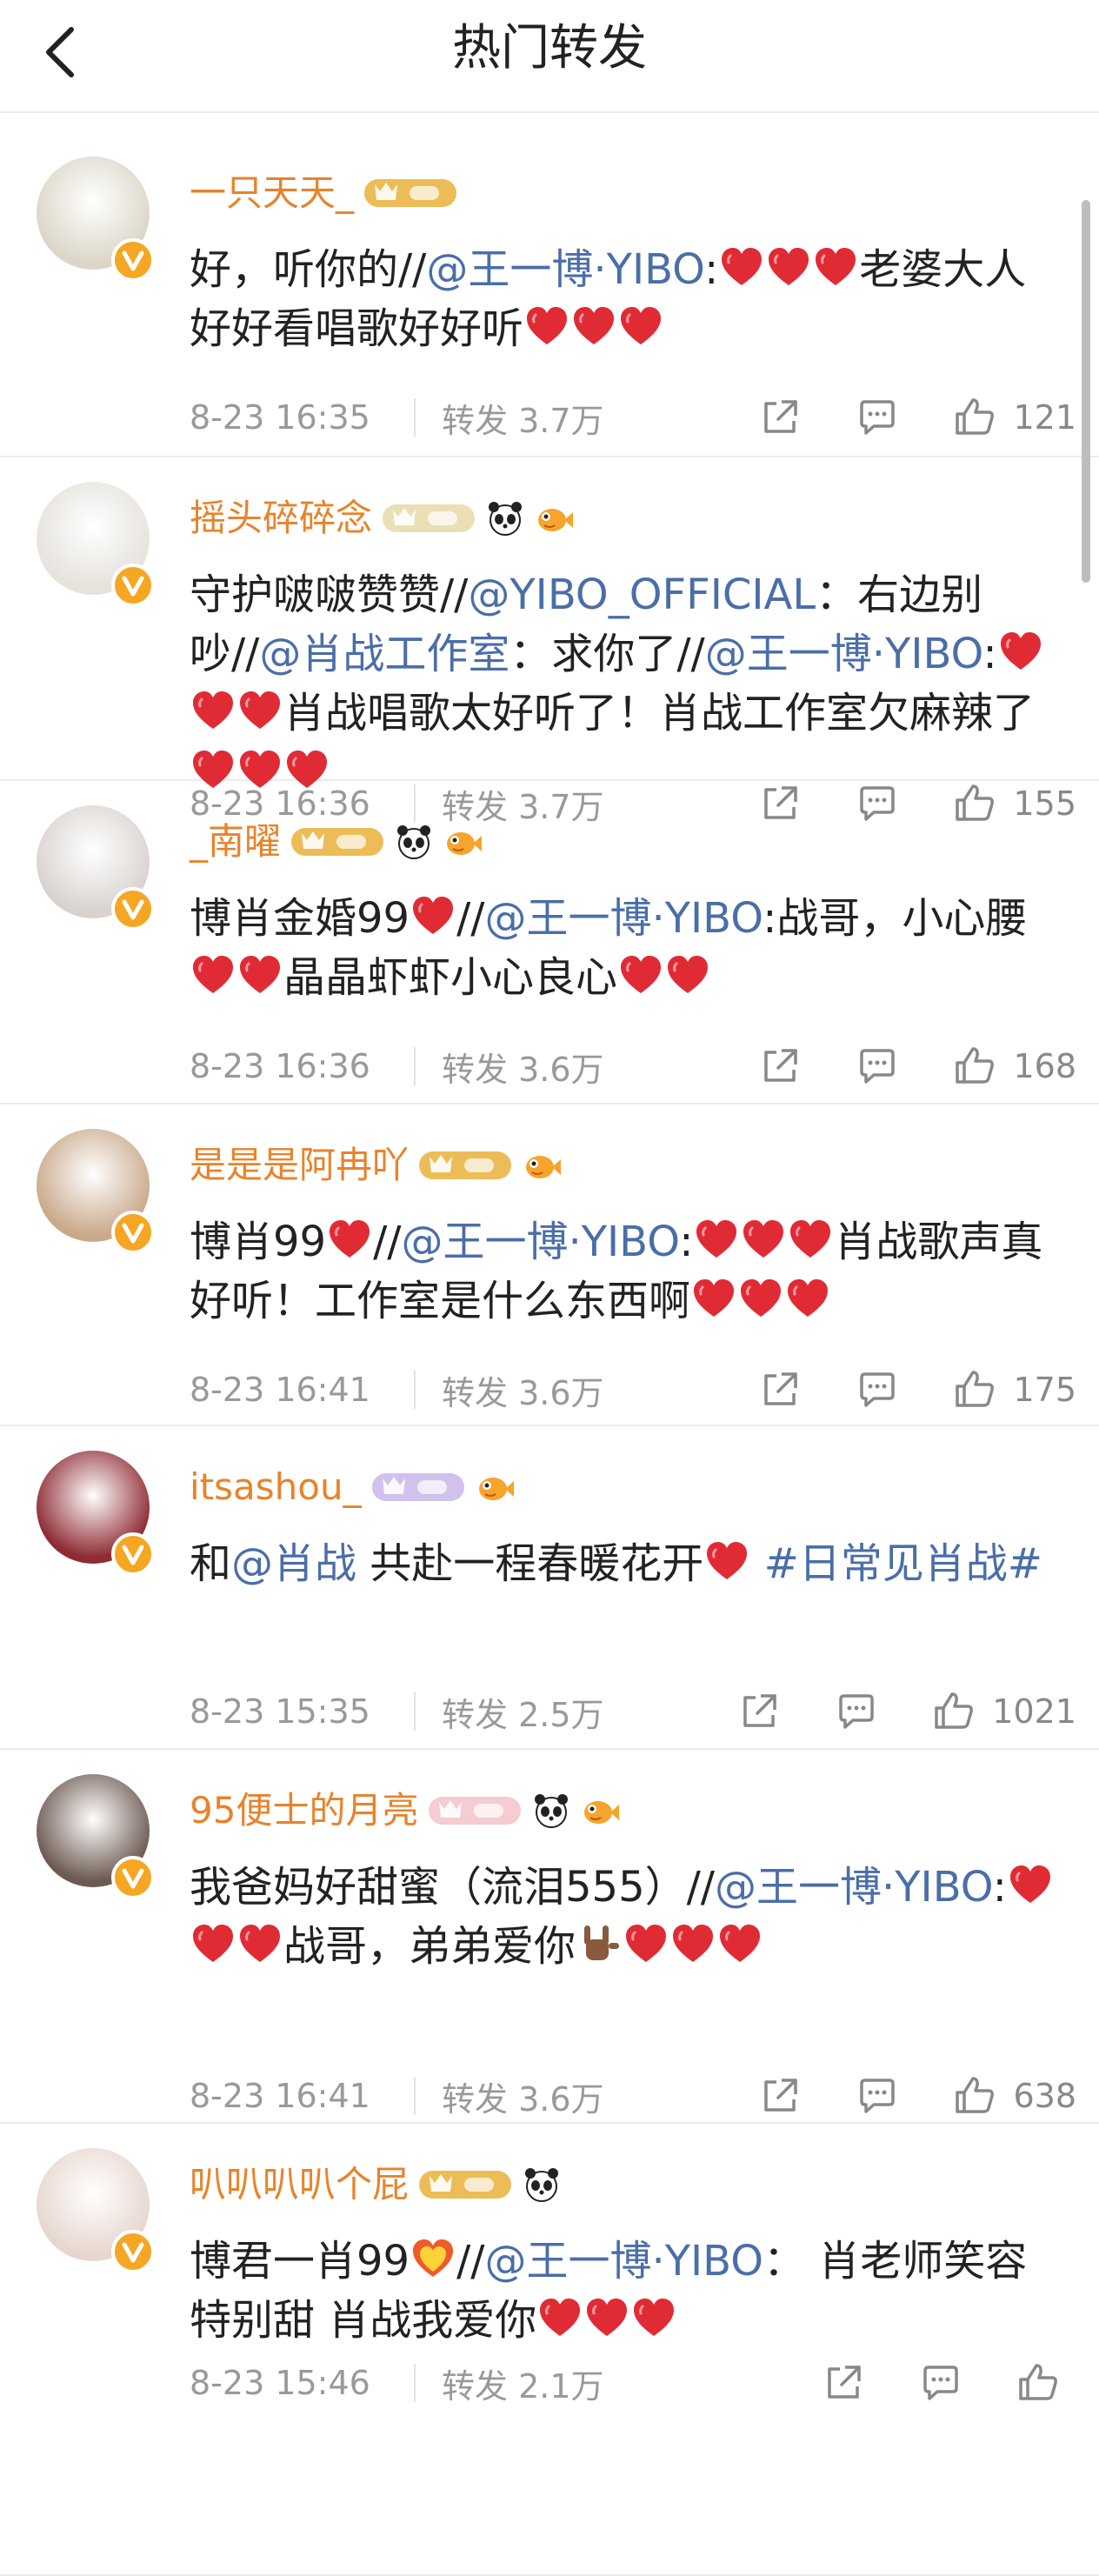 The height and width of the screenshot is (2576, 1099). Describe the element at coordinates (549, 49) in the screenshot. I see `page-title: 热门转发` at that location.